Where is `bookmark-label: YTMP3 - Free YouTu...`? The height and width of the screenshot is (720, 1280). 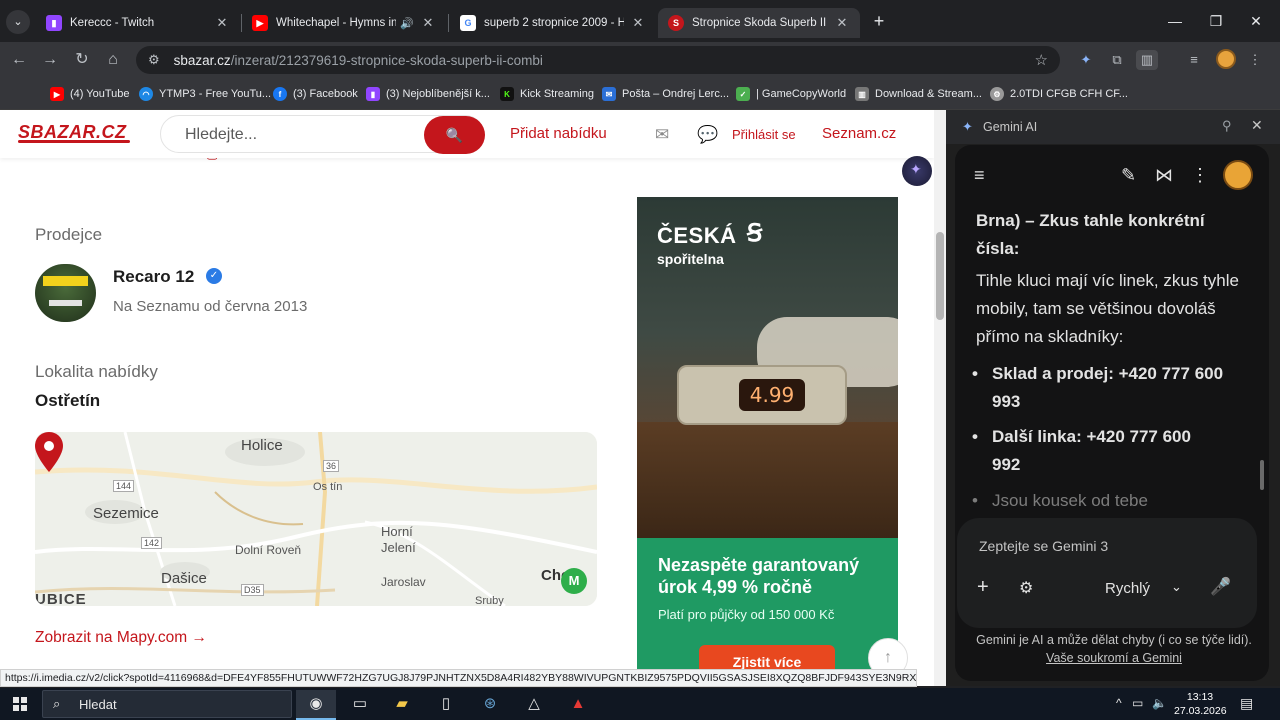 bookmark-label: YTMP3 - Free YouTu... is located at coordinates (215, 94).